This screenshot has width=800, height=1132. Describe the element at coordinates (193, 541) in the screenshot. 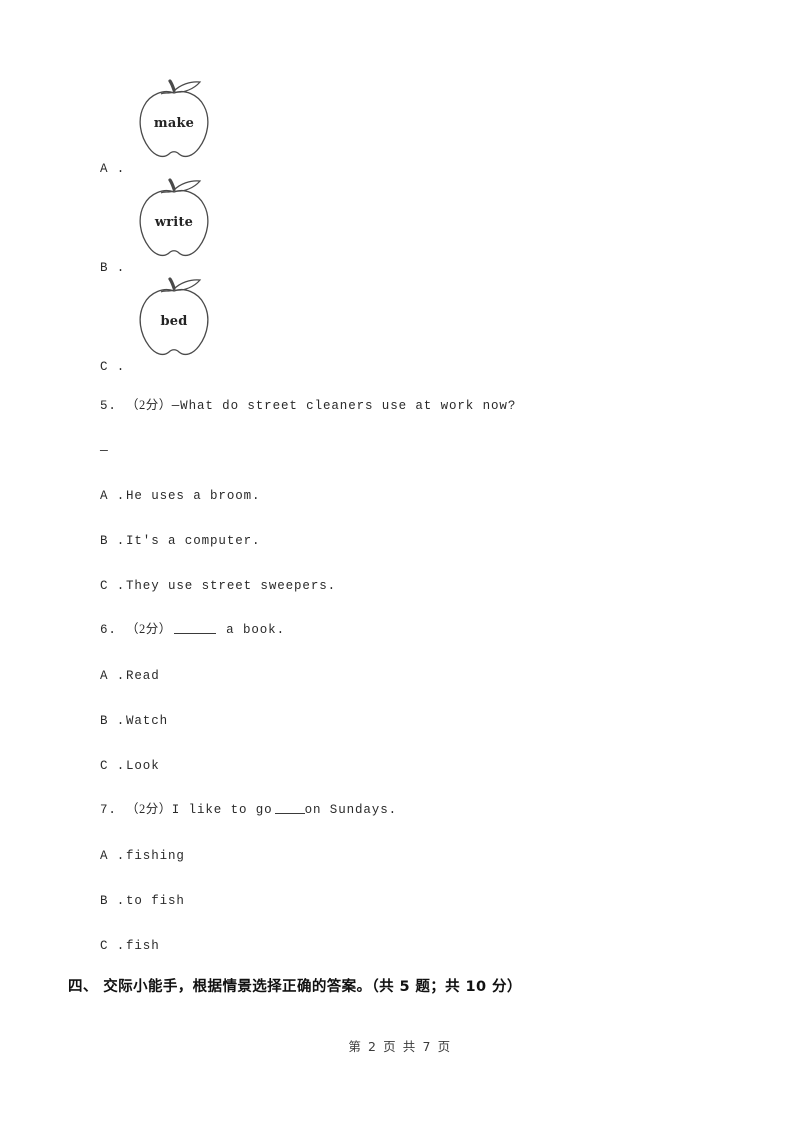

I see `option-text: It's a computer.` at that location.